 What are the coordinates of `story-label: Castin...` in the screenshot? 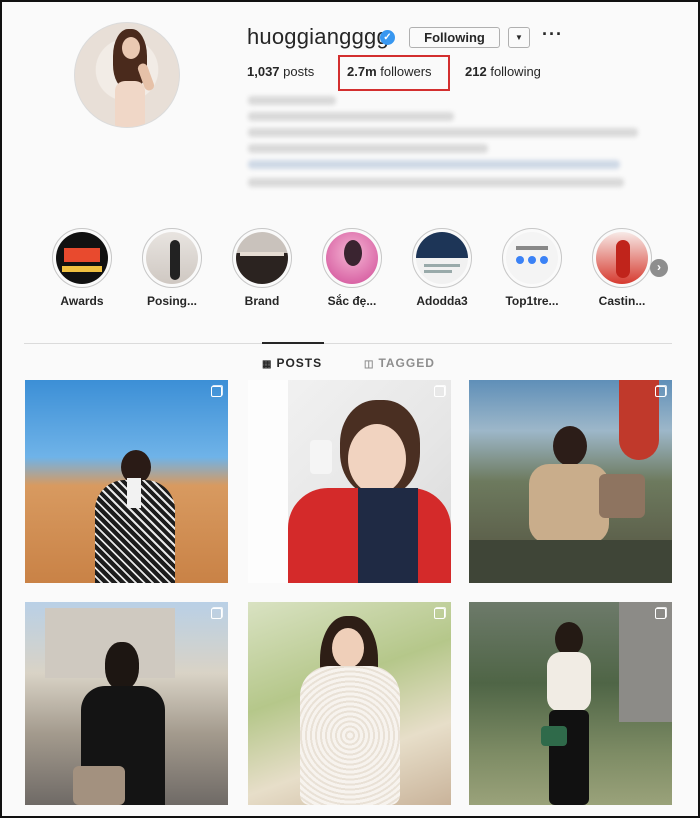 It's located at (622, 301).